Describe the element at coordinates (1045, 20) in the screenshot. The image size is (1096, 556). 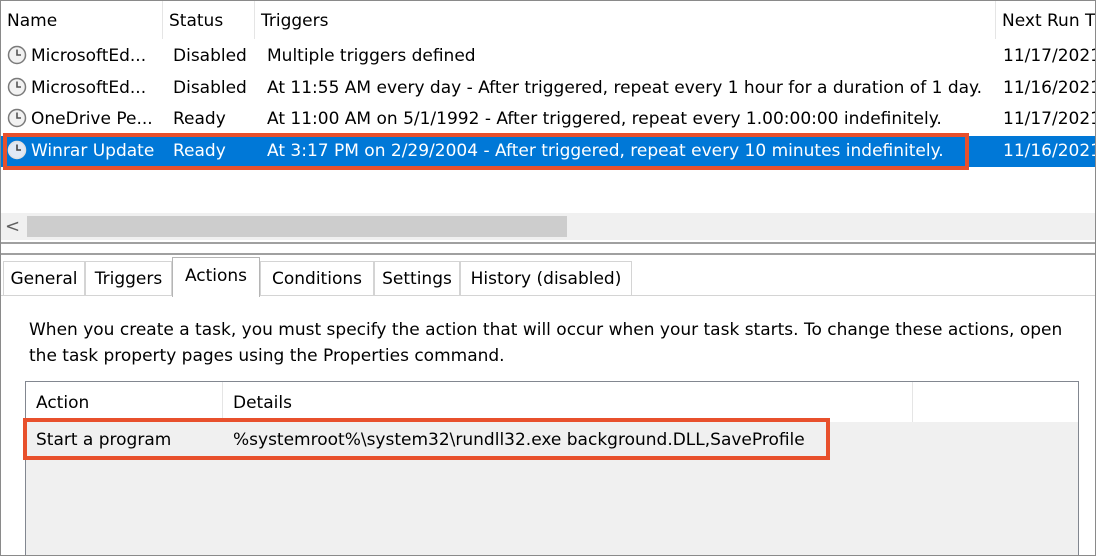
I see `column-header-next-run: Next Run T` at that location.